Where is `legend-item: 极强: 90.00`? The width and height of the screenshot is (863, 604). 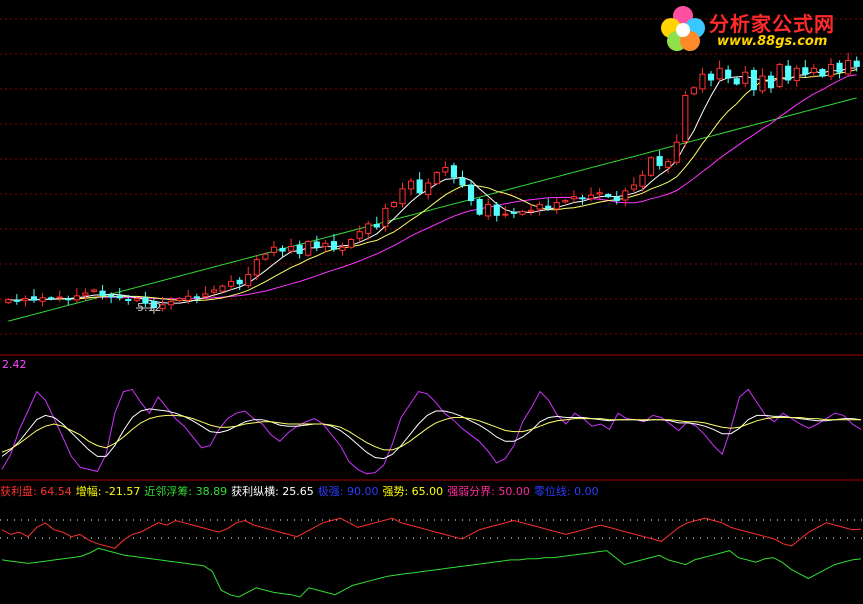 legend-item: 极强: 90.00 is located at coordinates (348, 491).